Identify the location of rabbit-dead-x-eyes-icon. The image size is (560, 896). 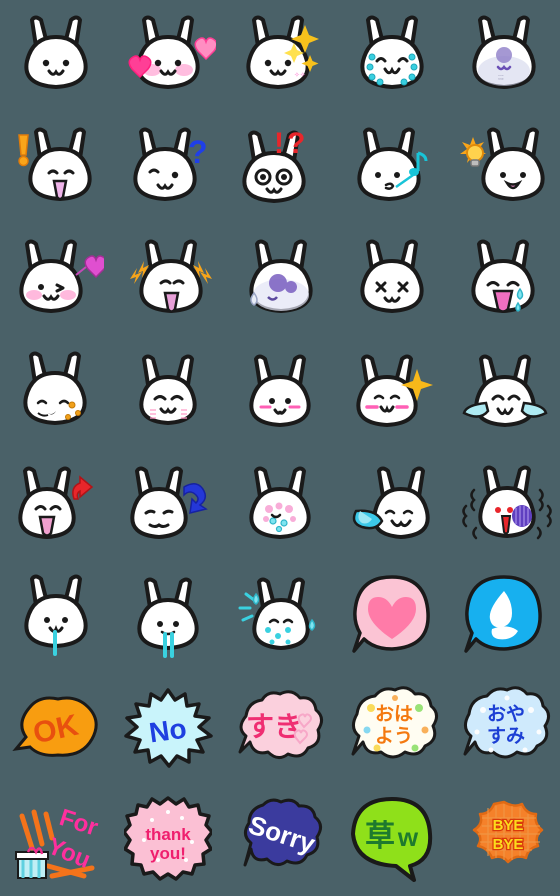
(392, 276).